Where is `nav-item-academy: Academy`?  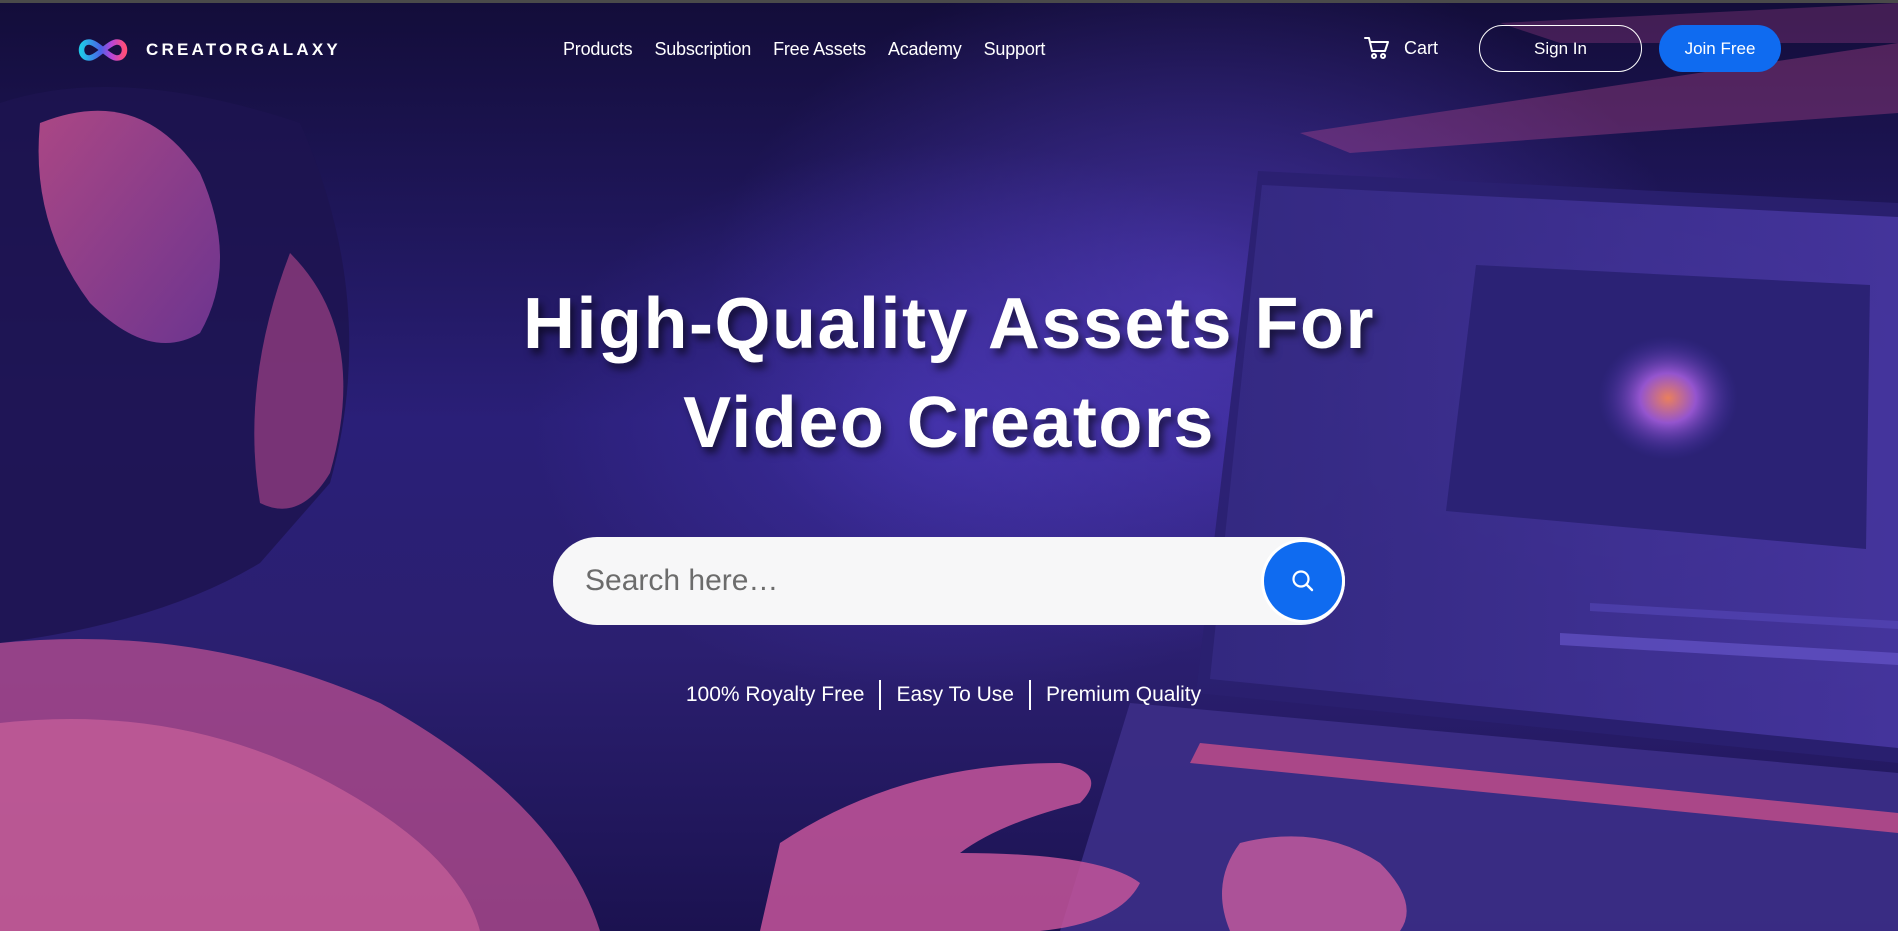 nav-item-academy: Academy is located at coordinates (925, 49).